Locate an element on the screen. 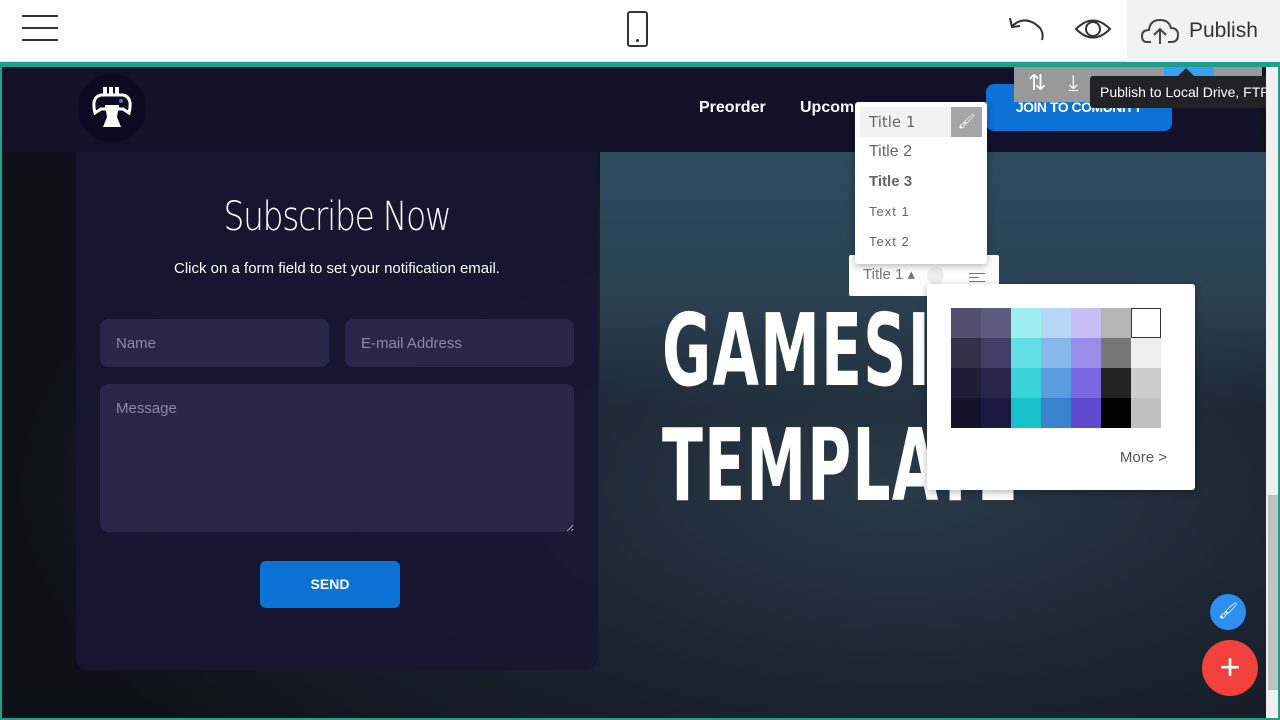  preview-eye-icon is located at coordinates (1093, 29).